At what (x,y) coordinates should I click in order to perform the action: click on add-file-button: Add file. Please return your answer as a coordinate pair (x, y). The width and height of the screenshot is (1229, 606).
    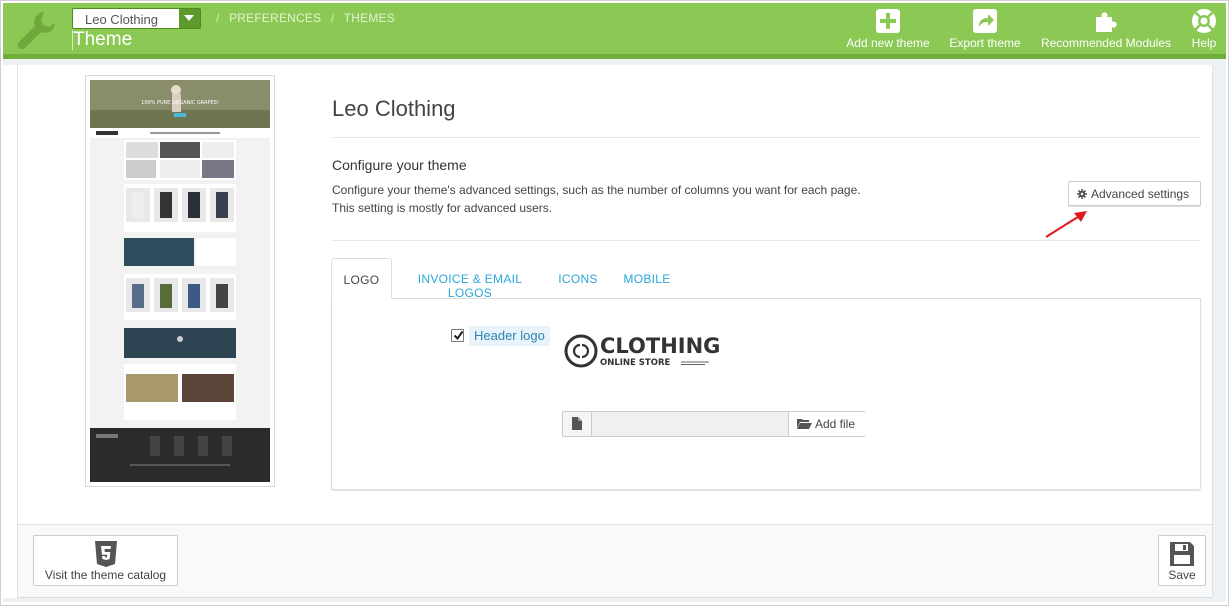
    Looking at the image, I should click on (827, 424).